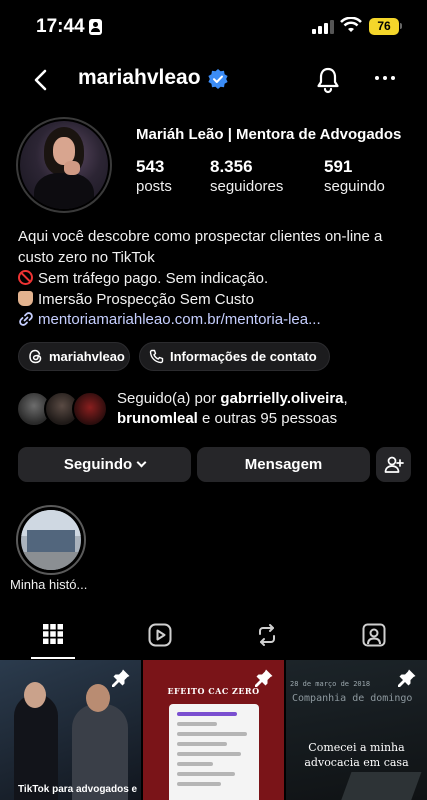 Image resolution: width=427 pixels, height=800 pixels. I want to click on following-button: Seguindo, so click(104, 464).